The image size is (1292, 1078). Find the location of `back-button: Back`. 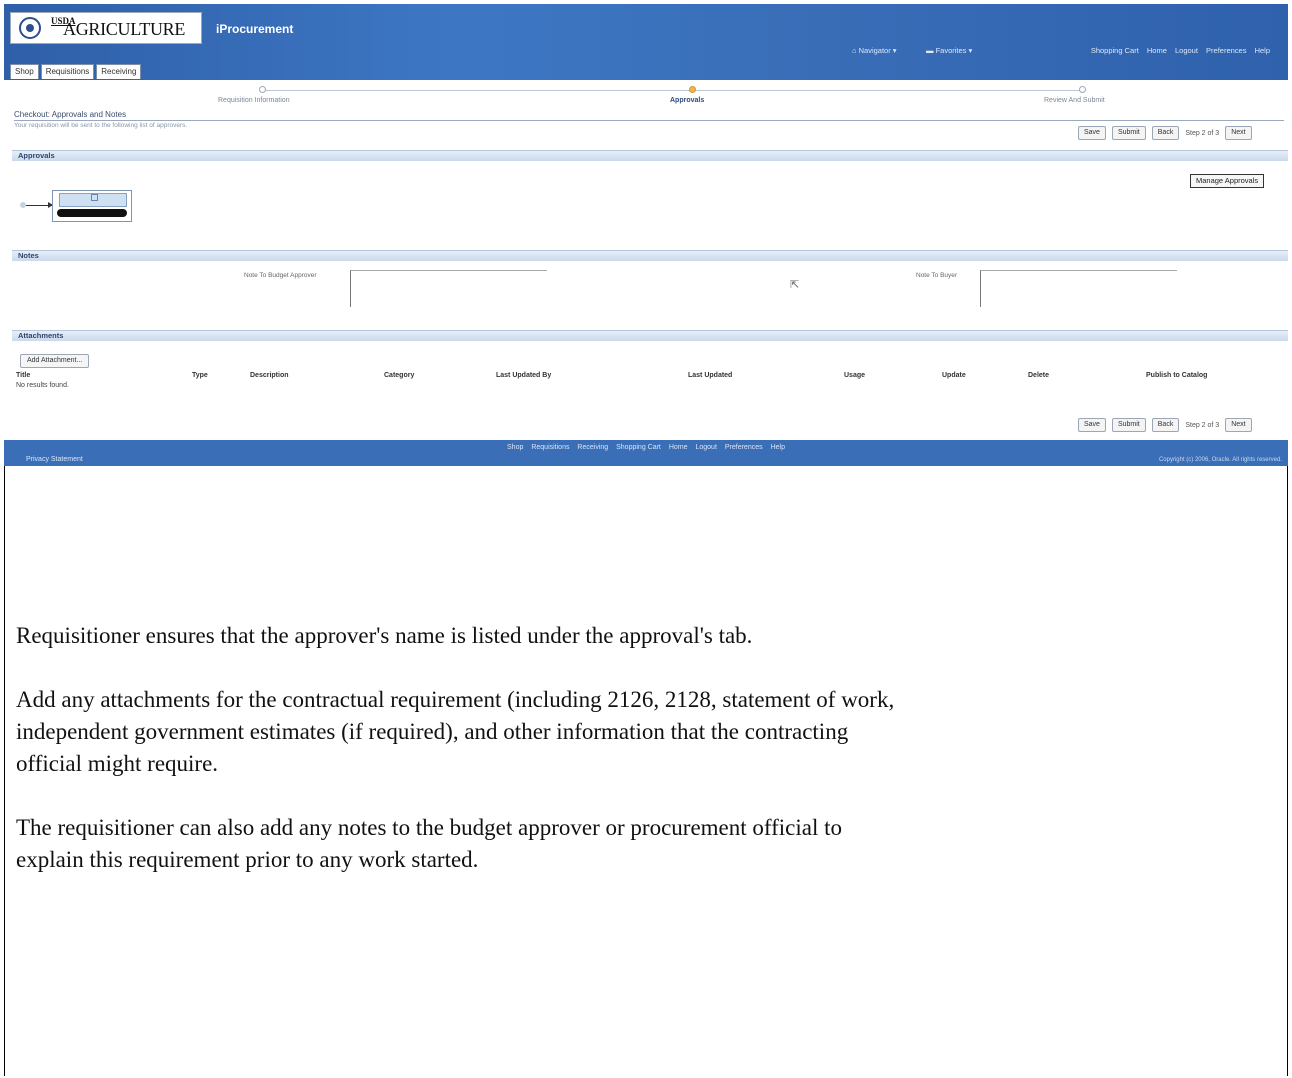

back-button: Back is located at coordinates (1165, 133).